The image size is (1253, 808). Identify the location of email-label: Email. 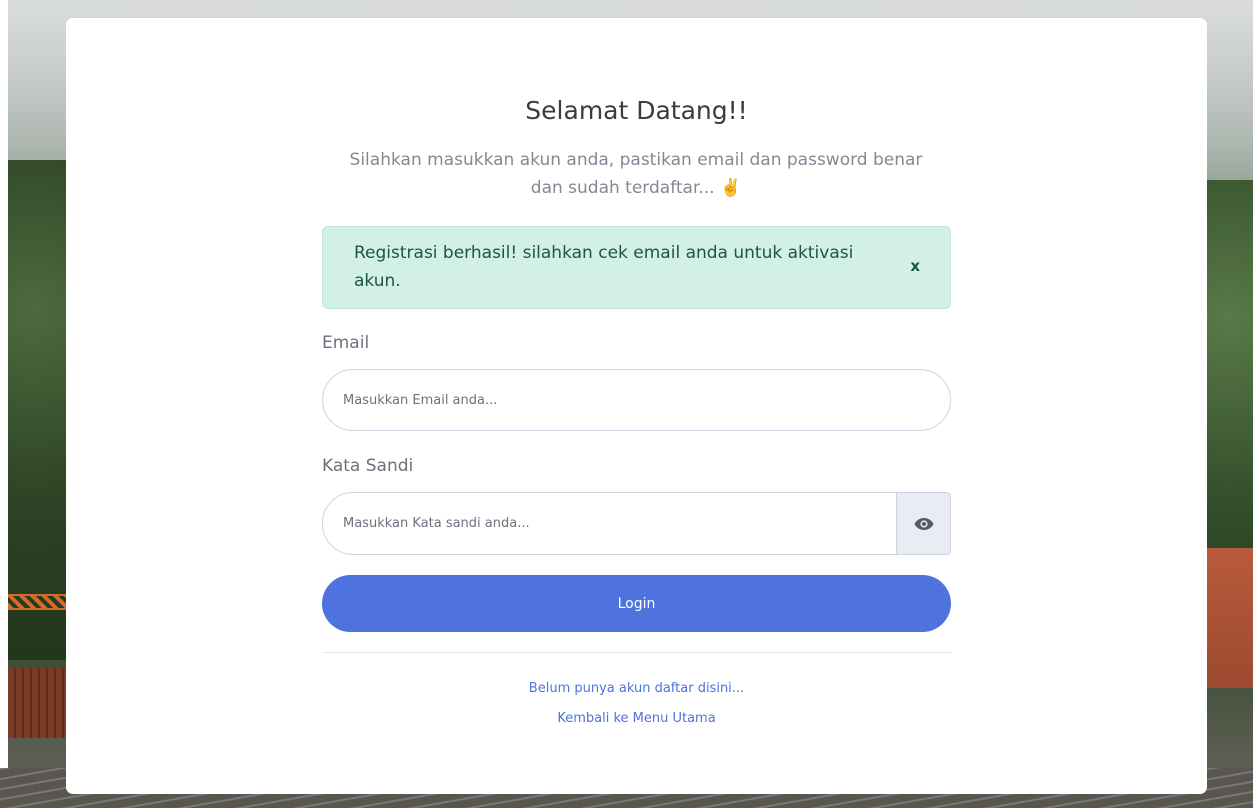
(346, 343).